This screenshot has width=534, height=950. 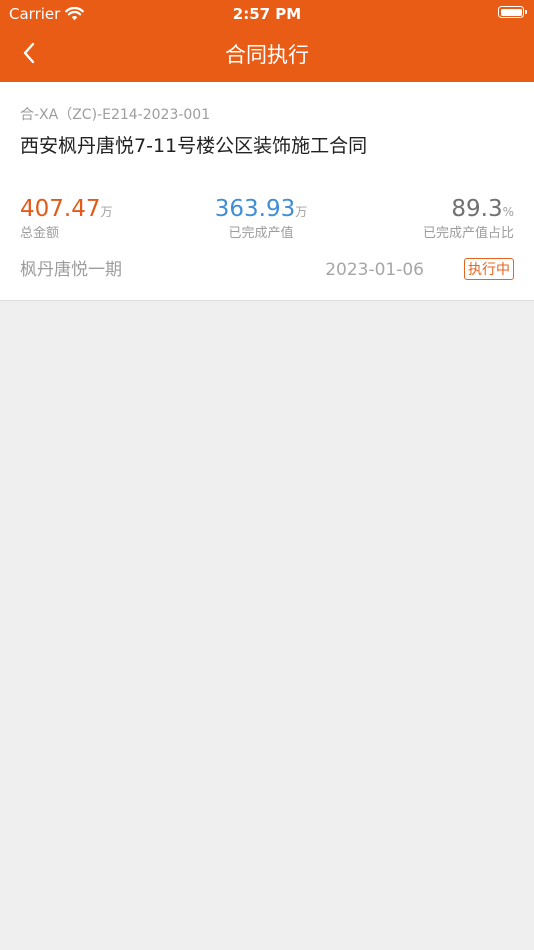 I want to click on contract-date: 2023-01-06, so click(x=374, y=270).